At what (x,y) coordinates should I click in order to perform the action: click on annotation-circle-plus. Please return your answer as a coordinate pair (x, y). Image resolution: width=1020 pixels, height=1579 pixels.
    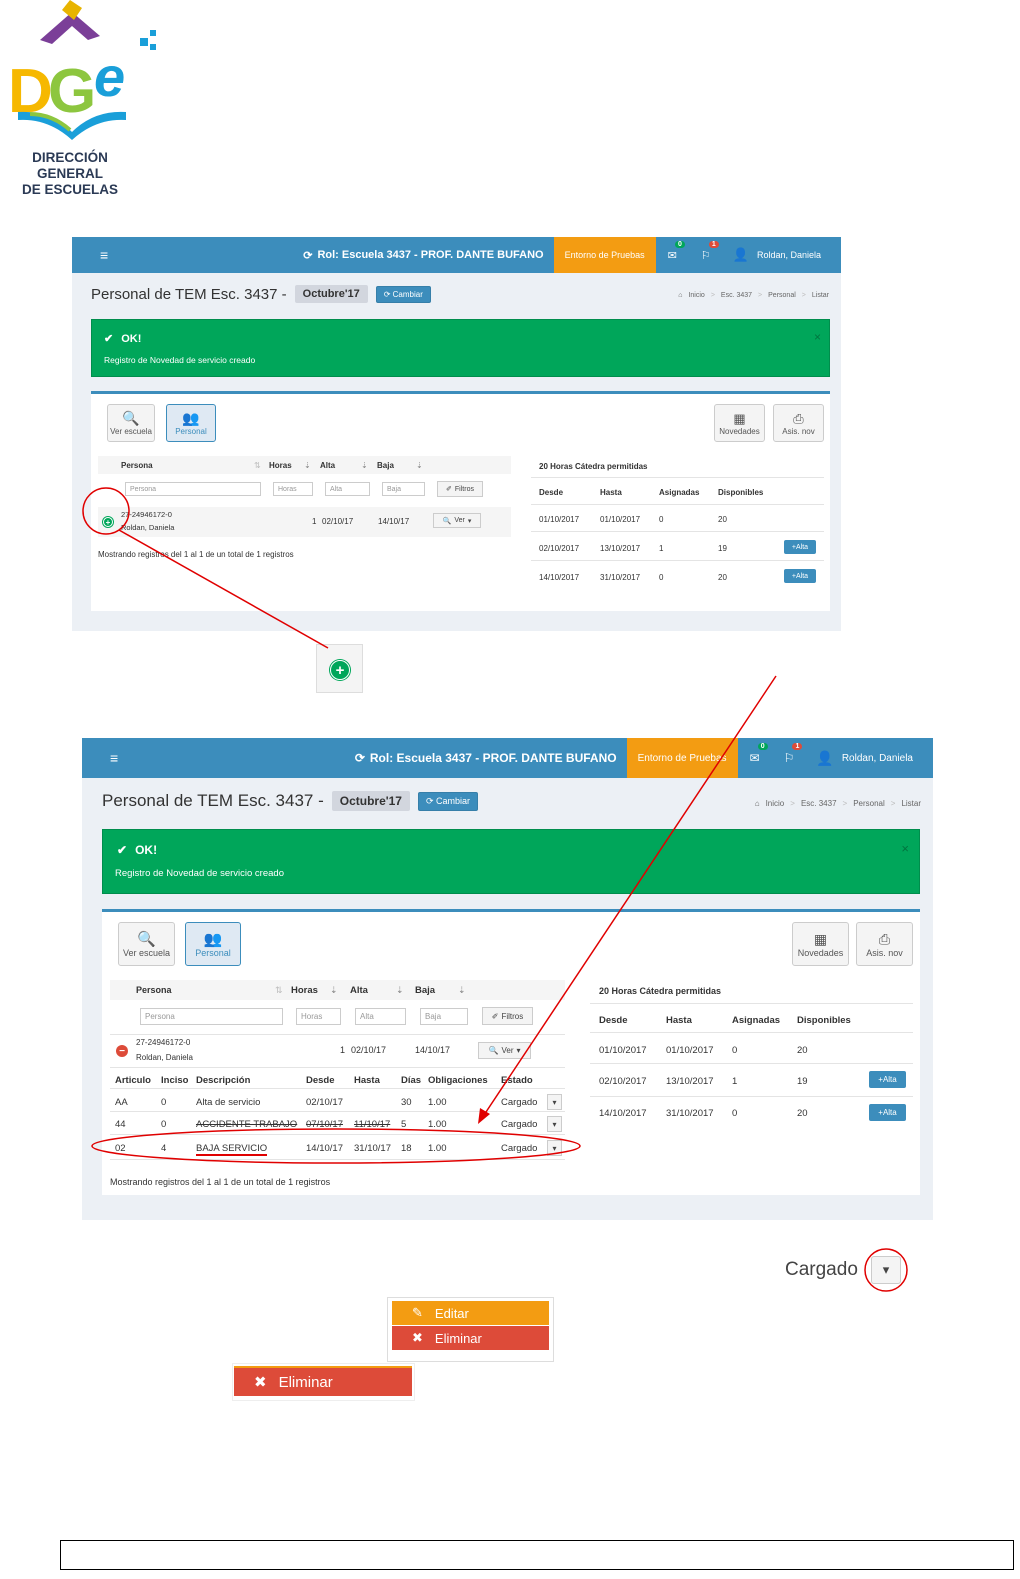
    Looking at the image, I should click on (106, 511).